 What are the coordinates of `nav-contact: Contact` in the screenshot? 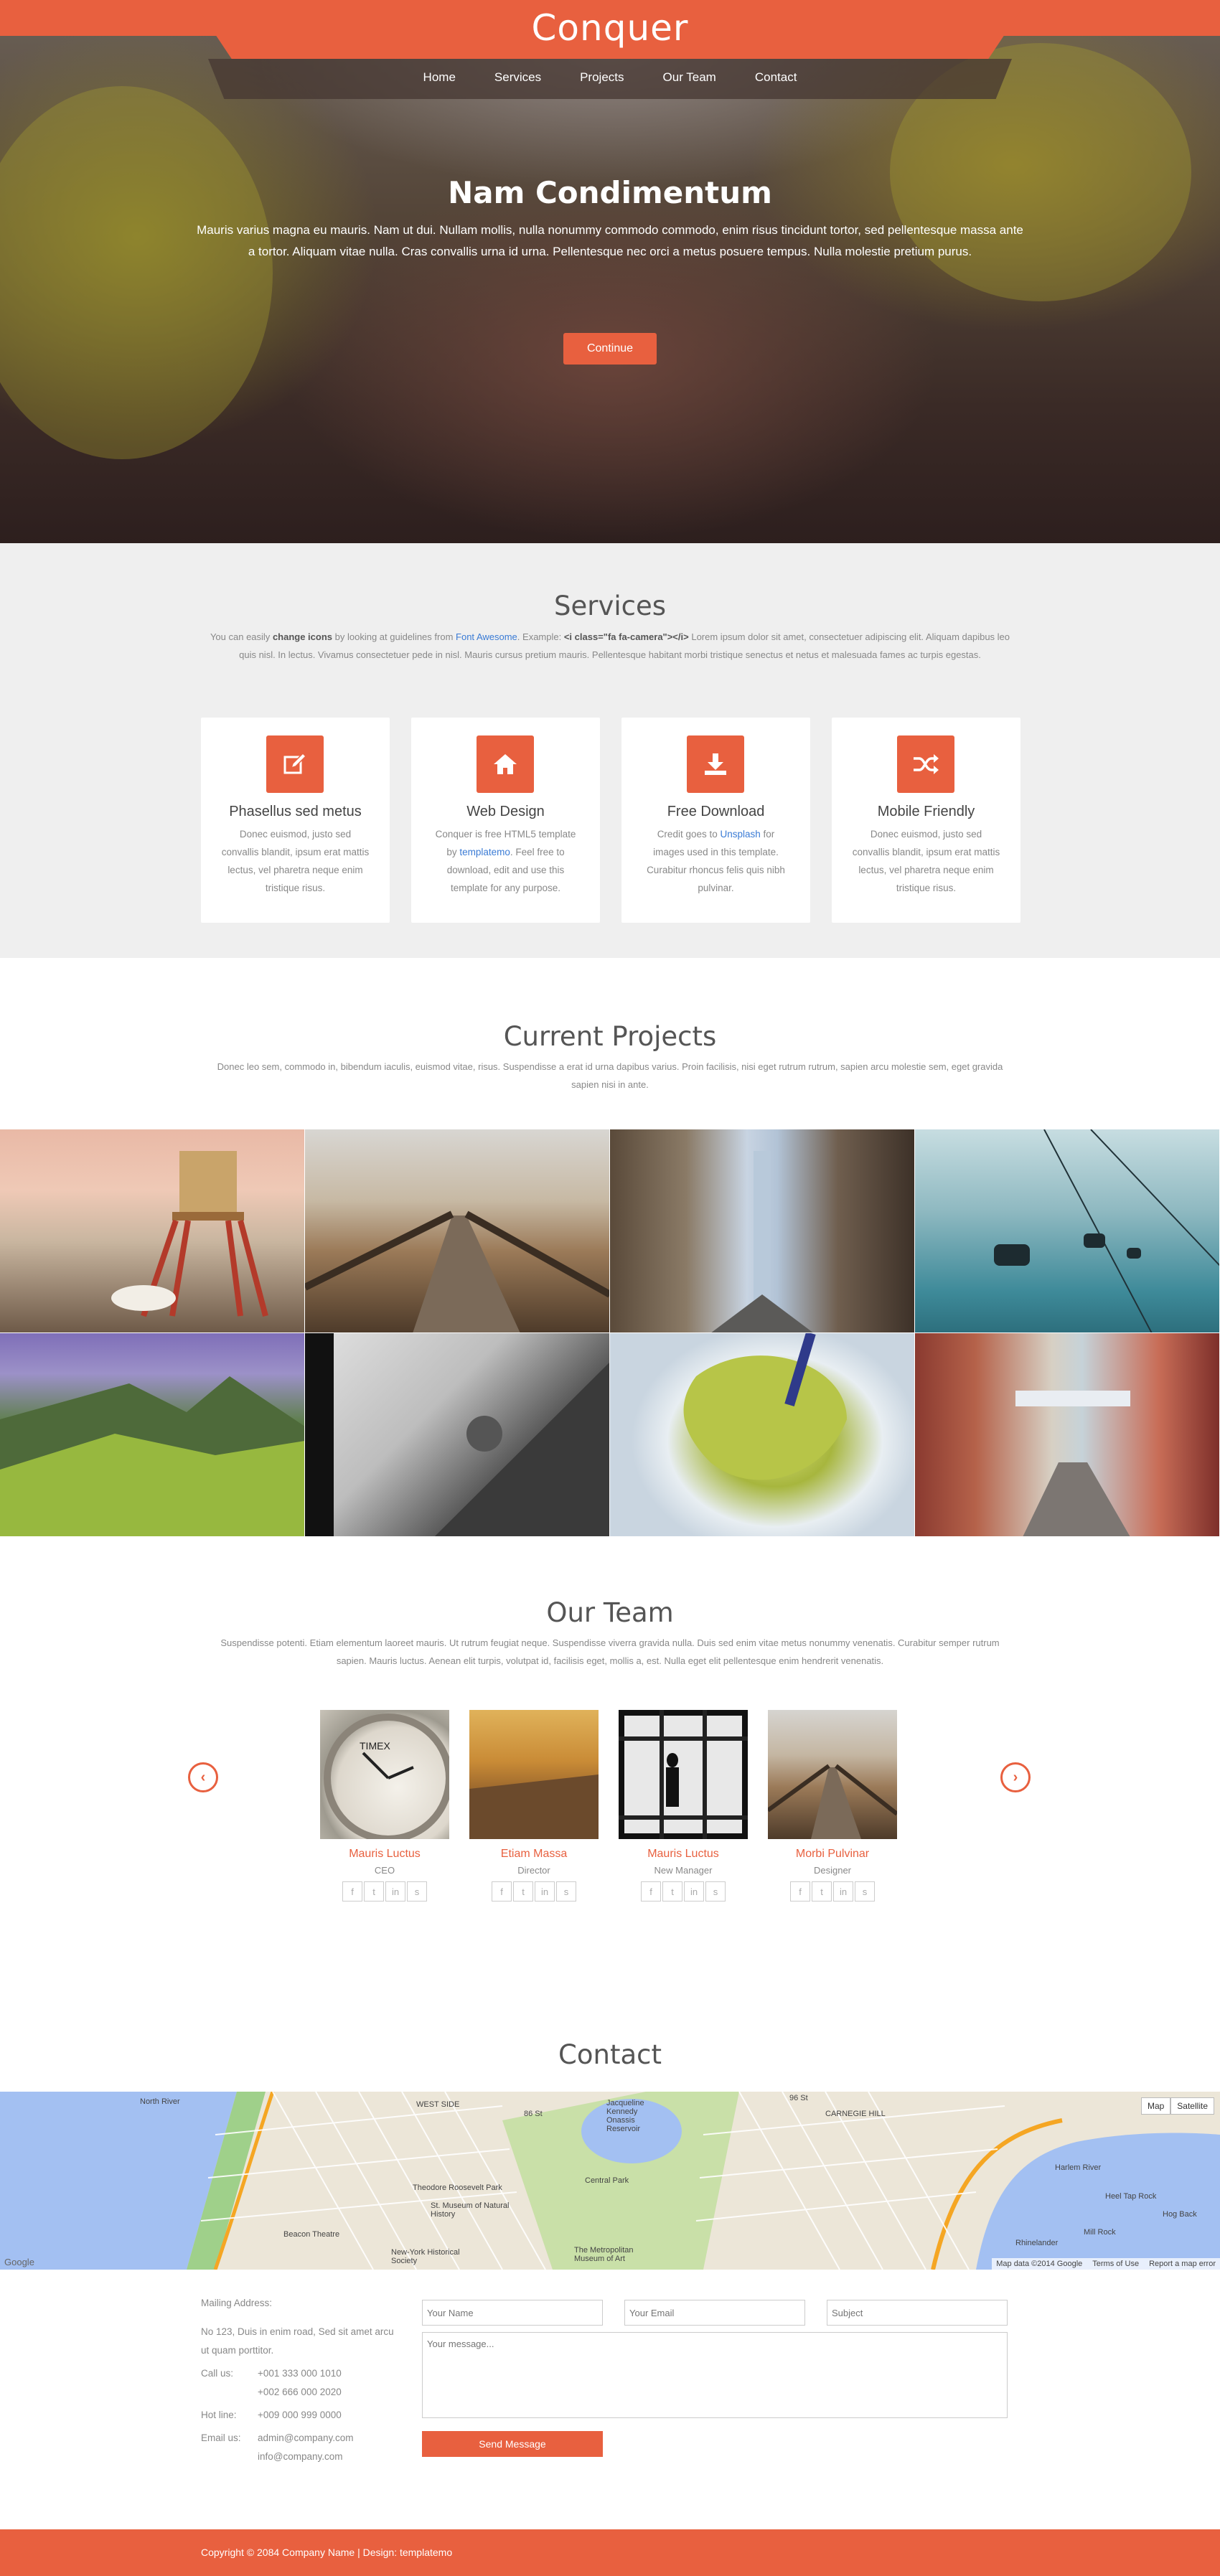 It's located at (776, 77).